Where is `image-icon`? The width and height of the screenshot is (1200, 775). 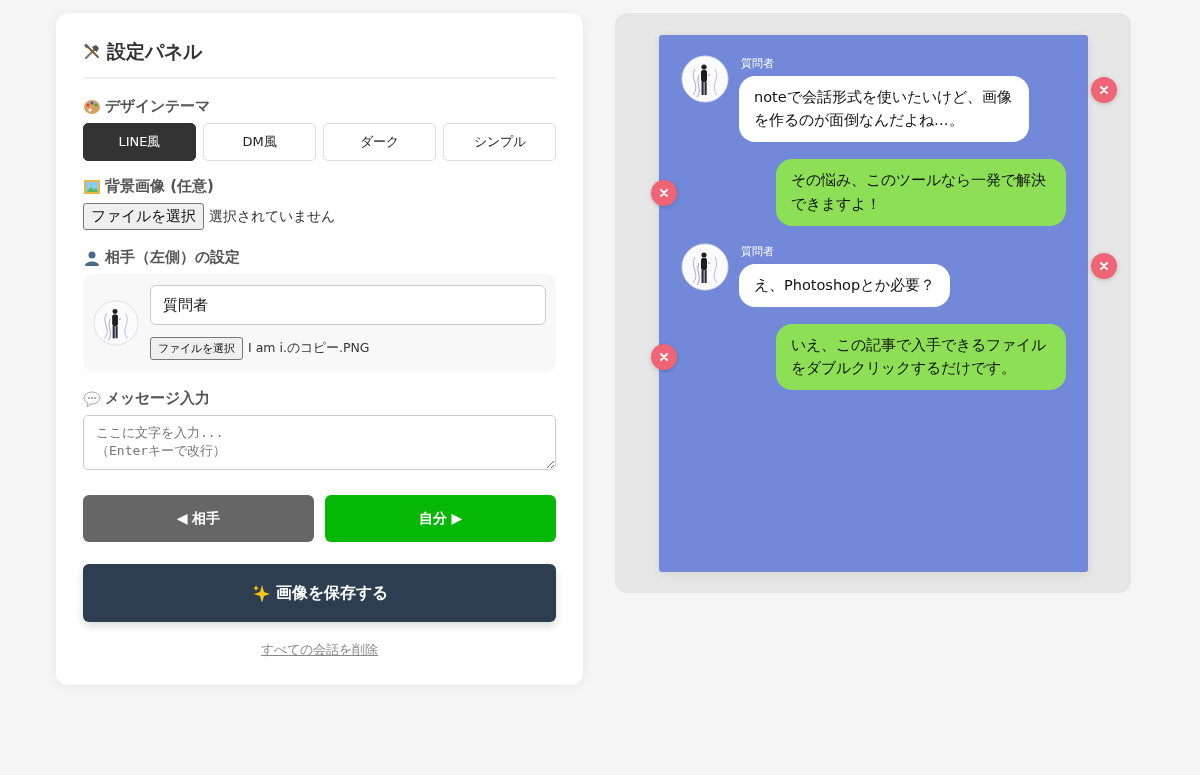 image-icon is located at coordinates (92, 186).